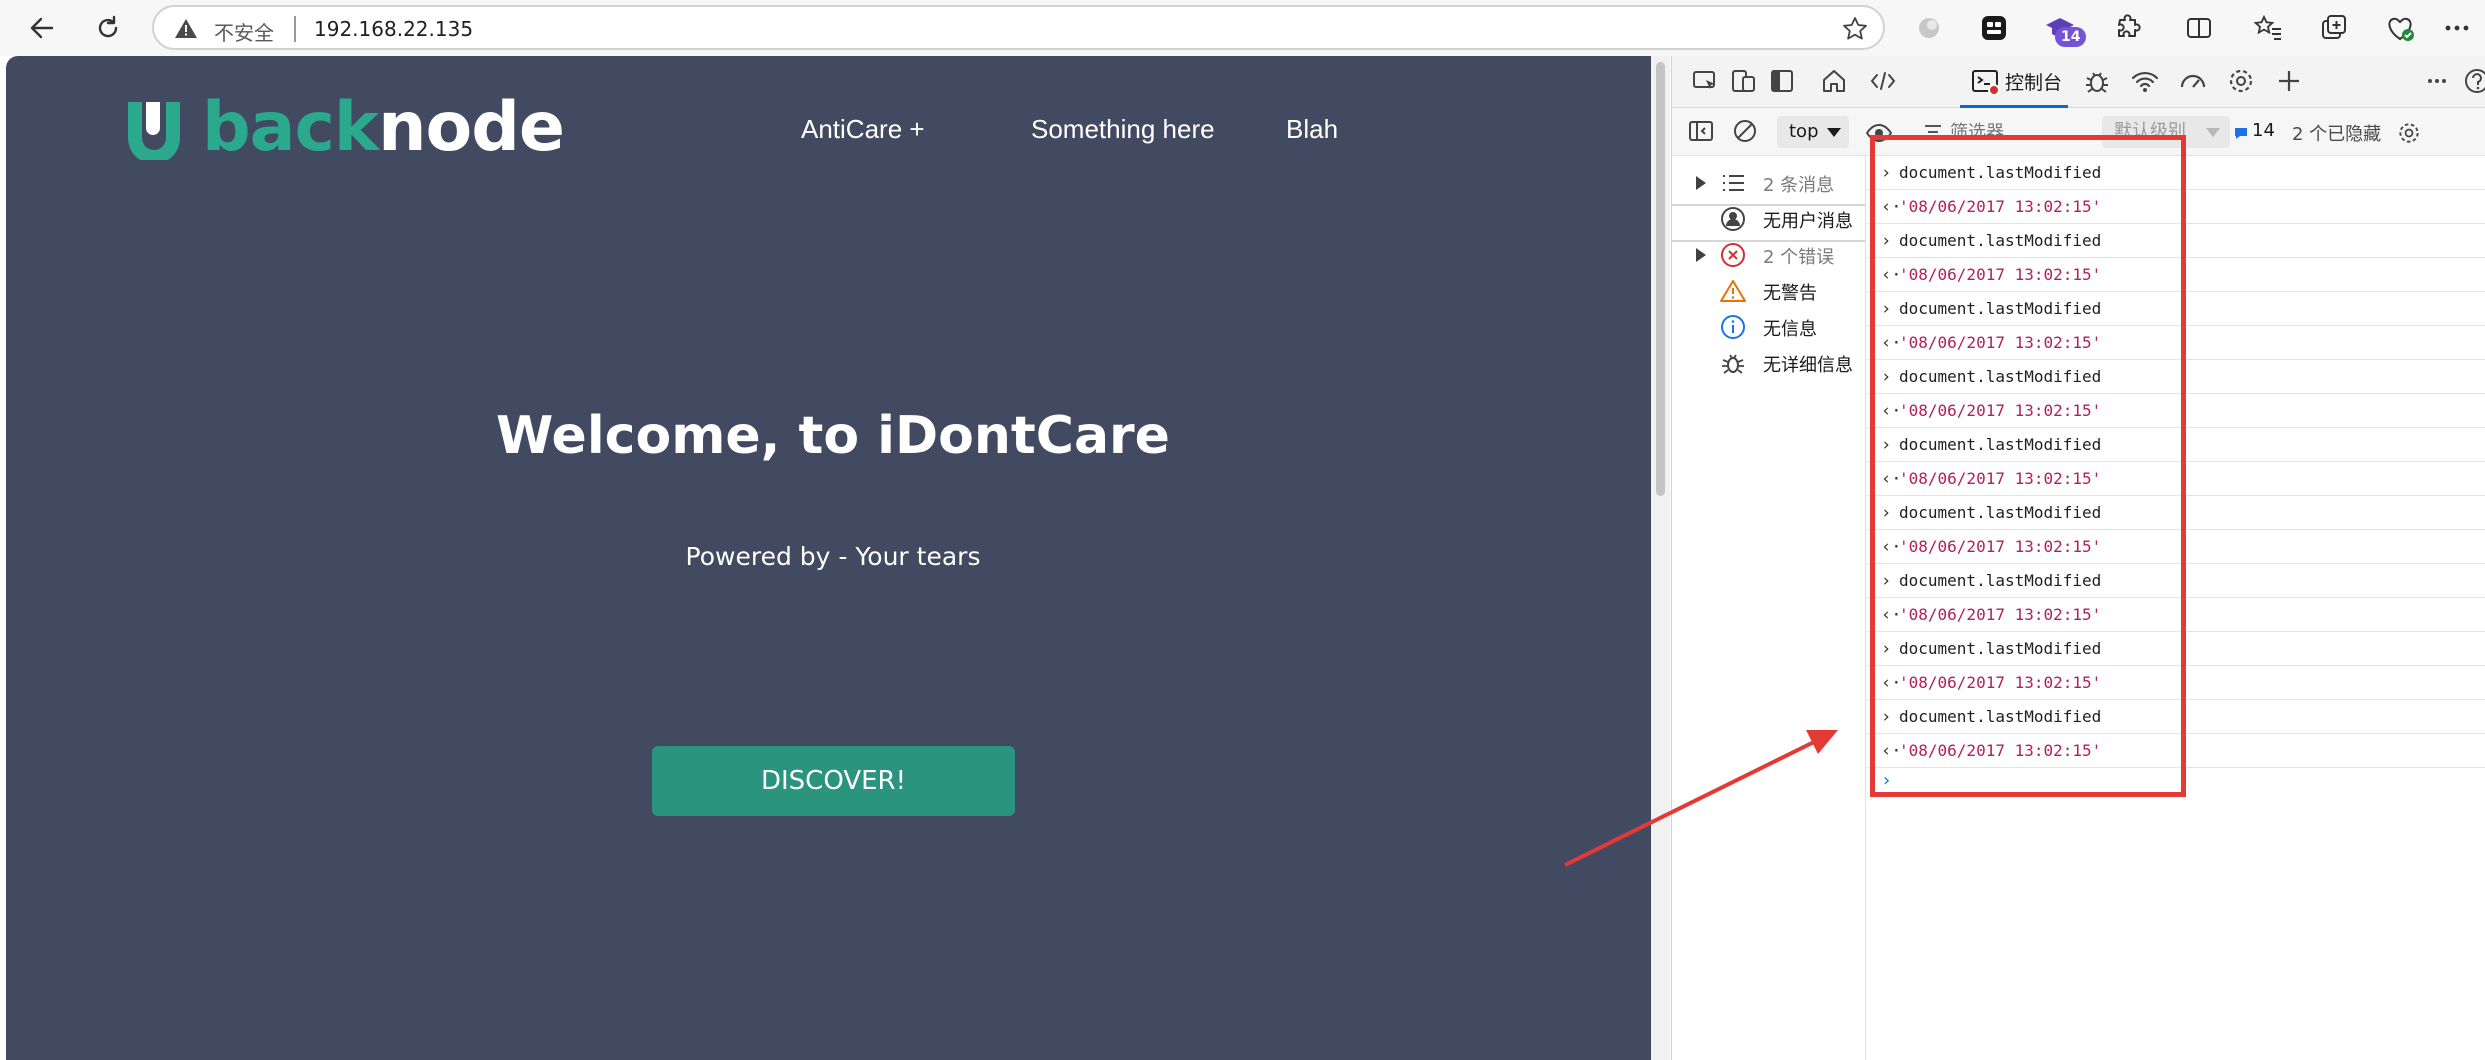 Image resolution: width=2485 pixels, height=1060 pixels. Describe the element at coordinates (1769, 326) in the screenshot. I see `sidebar-item-info: 无信息` at that location.